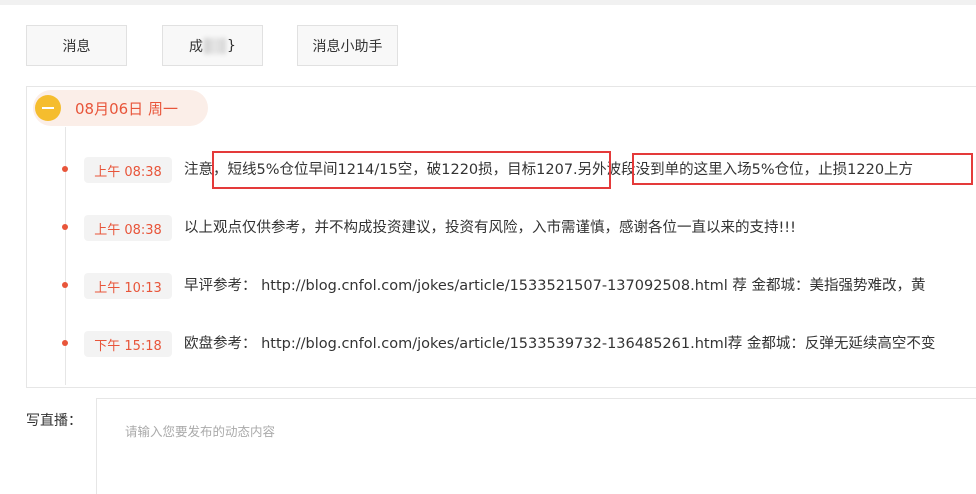 The width and height of the screenshot is (976, 494). Describe the element at coordinates (196, 46) in the screenshot. I see `tab-blurred-label-prefix: 成` at that location.